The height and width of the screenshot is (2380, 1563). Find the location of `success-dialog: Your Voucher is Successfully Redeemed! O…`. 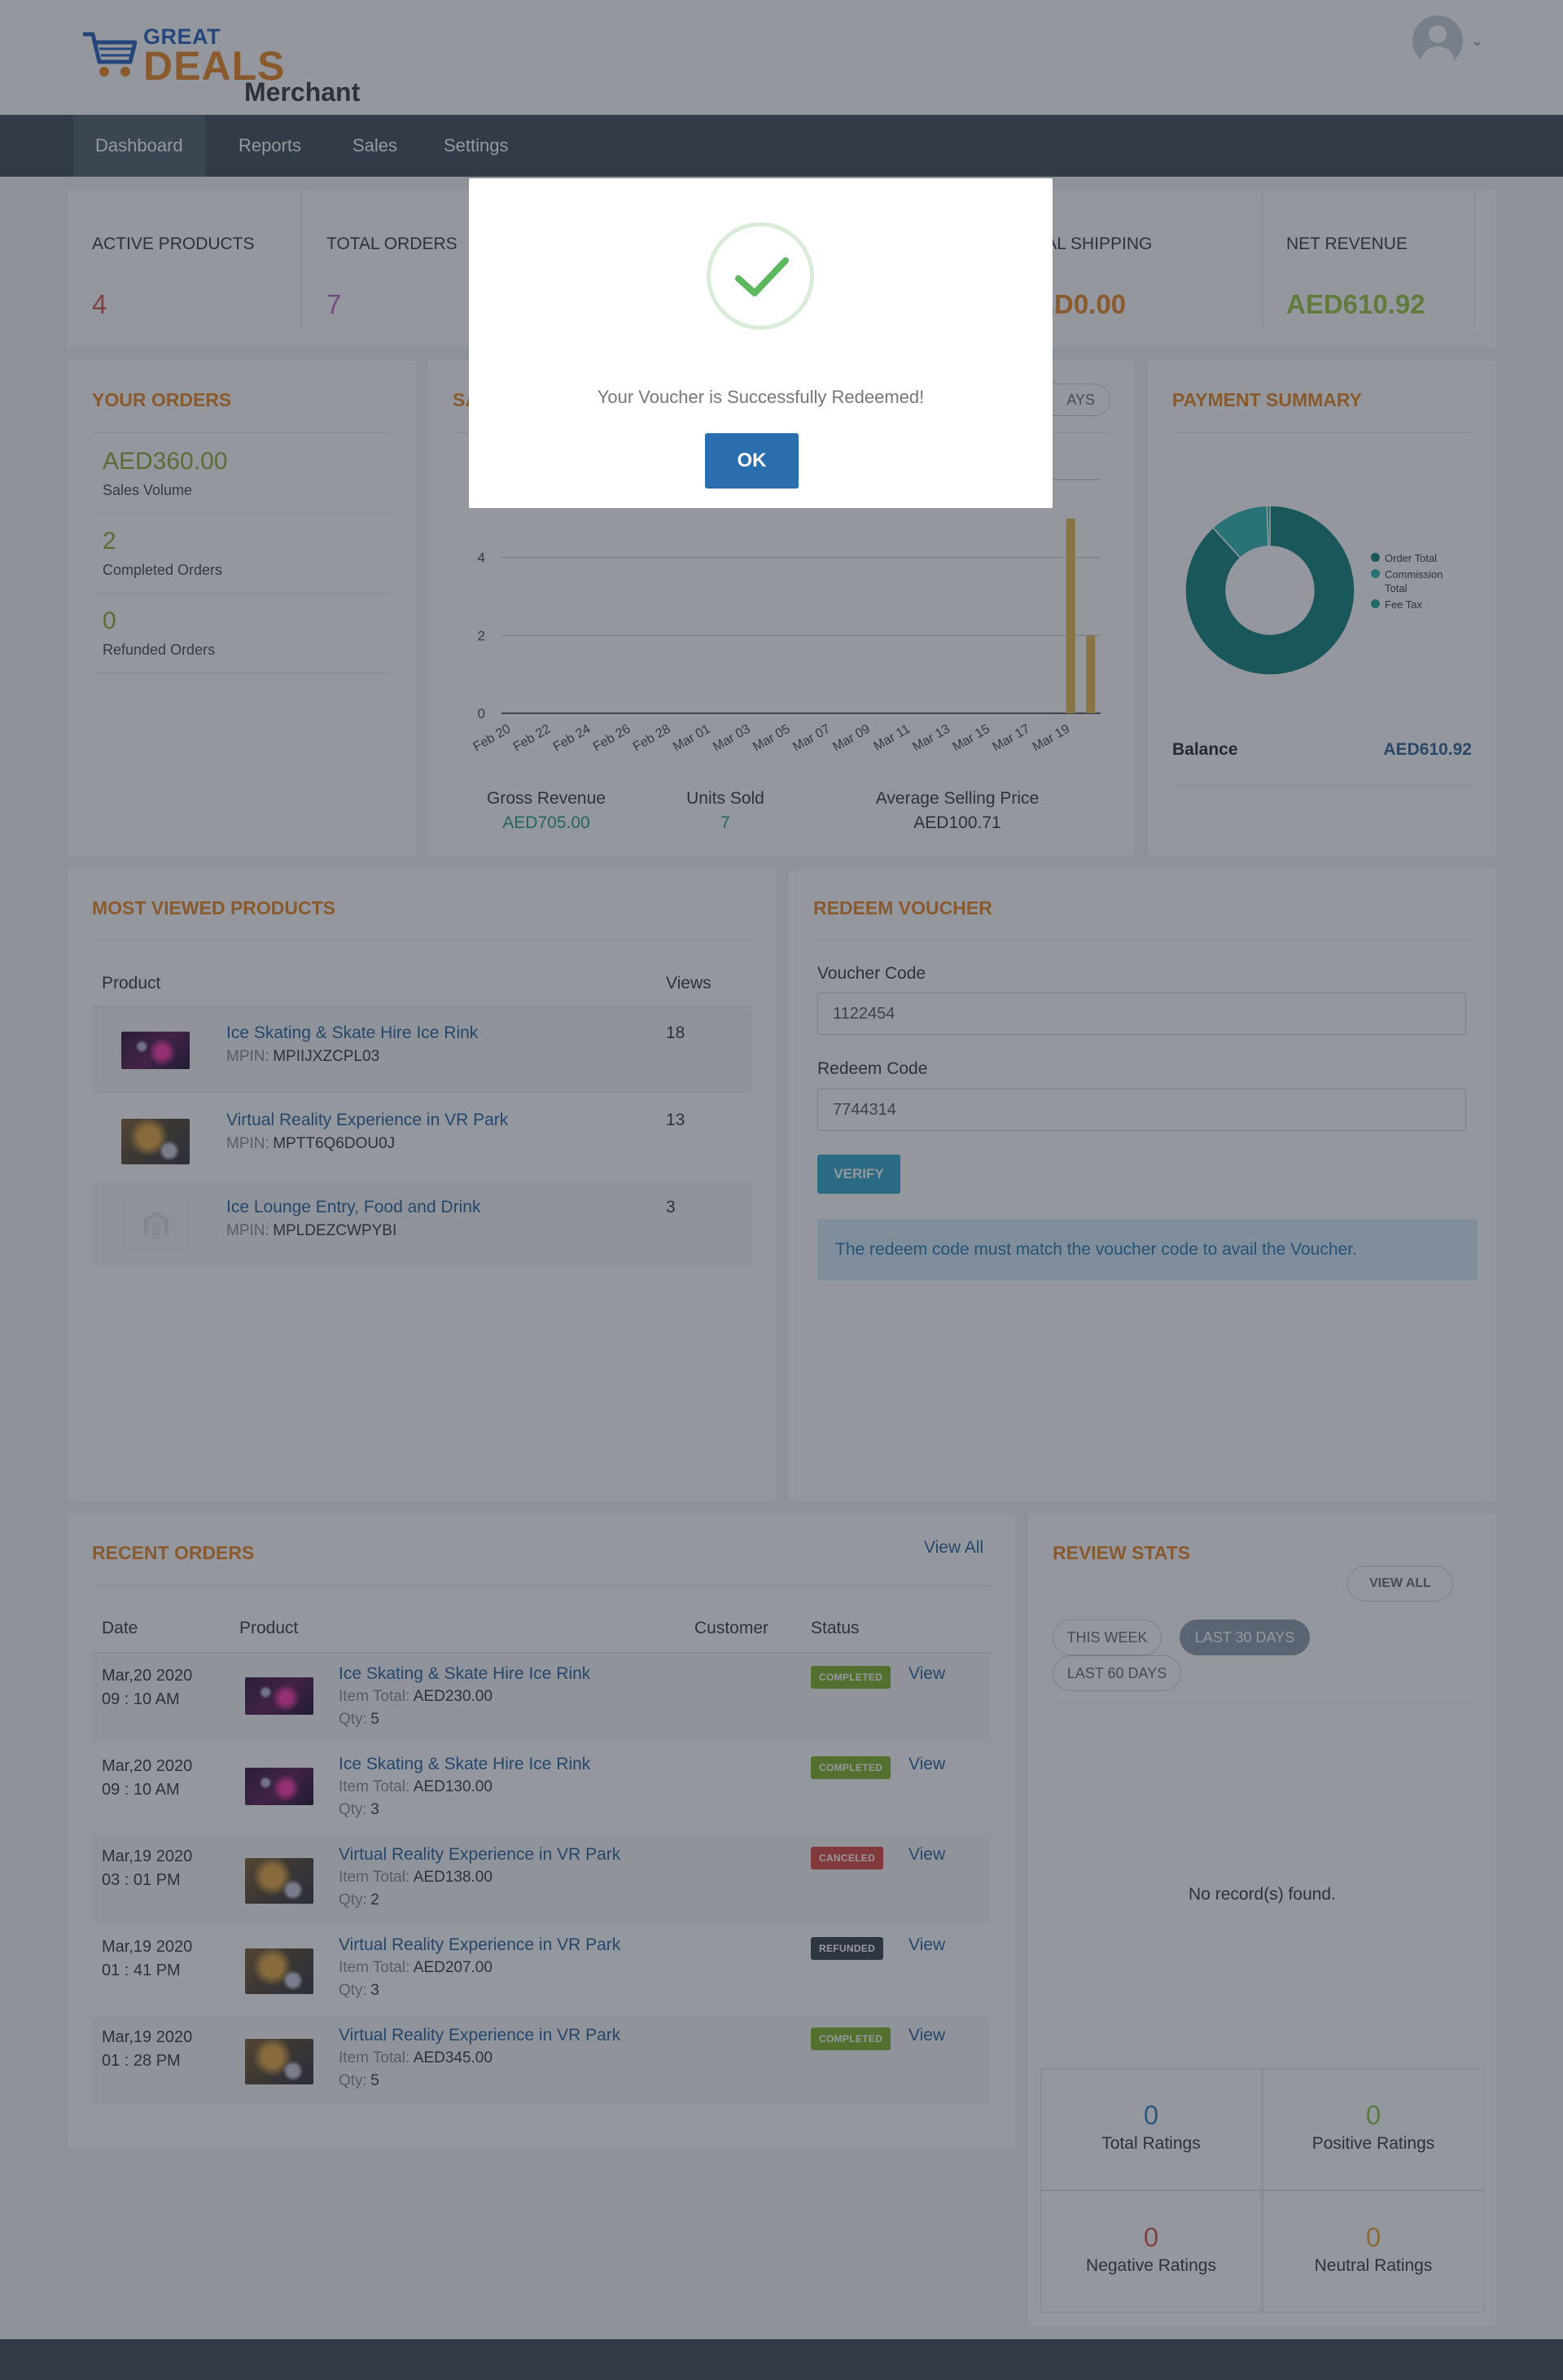

success-dialog: Your Voucher is Successfully Redeemed! O… is located at coordinates (761, 343).